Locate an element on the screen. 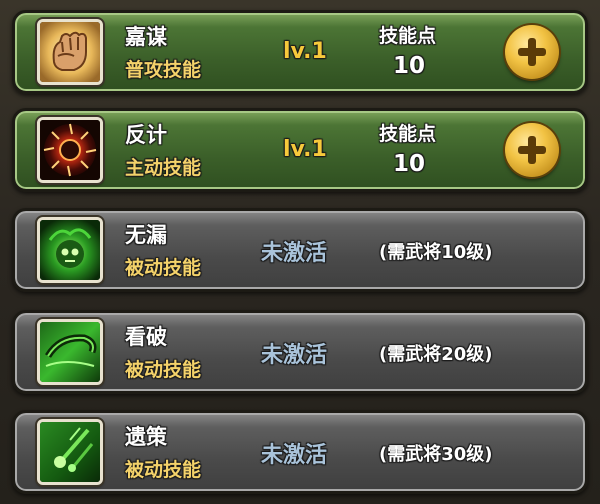 The image size is (600, 504). skill-name: 反计 is located at coordinates (146, 135).